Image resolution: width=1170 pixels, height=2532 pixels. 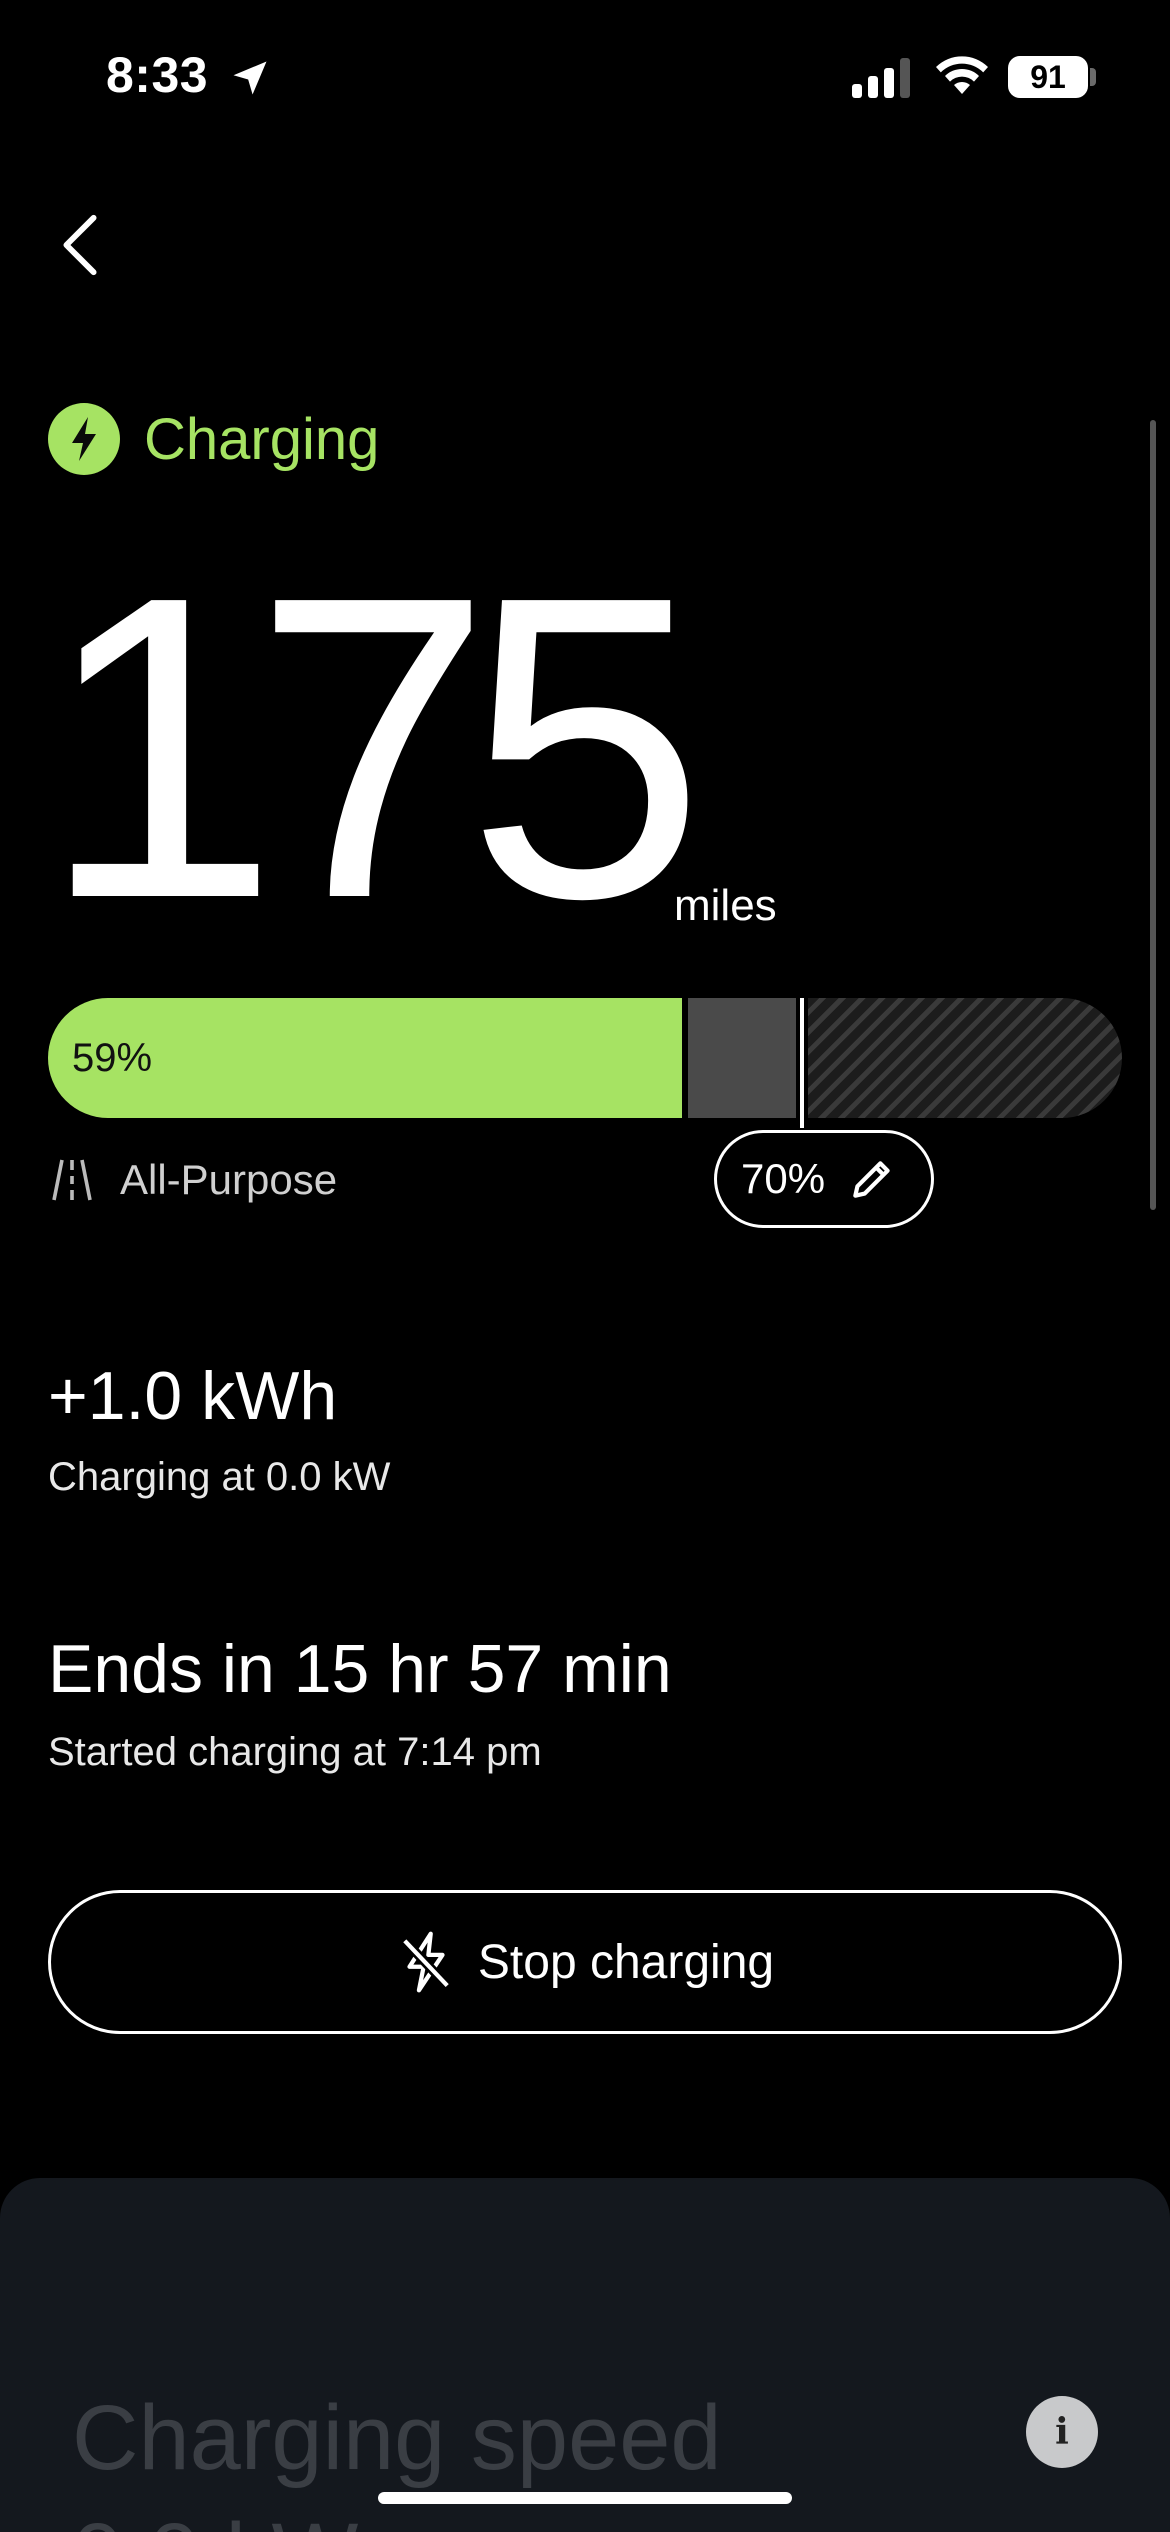 I want to click on charge-ends-in: Ends in 15 hr 57 min, so click(x=360, y=1669).